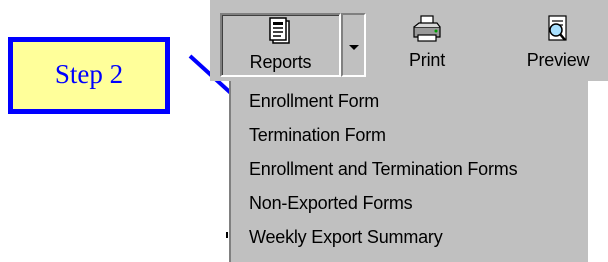 The width and height of the screenshot is (608, 262). Describe the element at coordinates (558, 45) in the screenshot. I see `preview-button: Preview` at that location.